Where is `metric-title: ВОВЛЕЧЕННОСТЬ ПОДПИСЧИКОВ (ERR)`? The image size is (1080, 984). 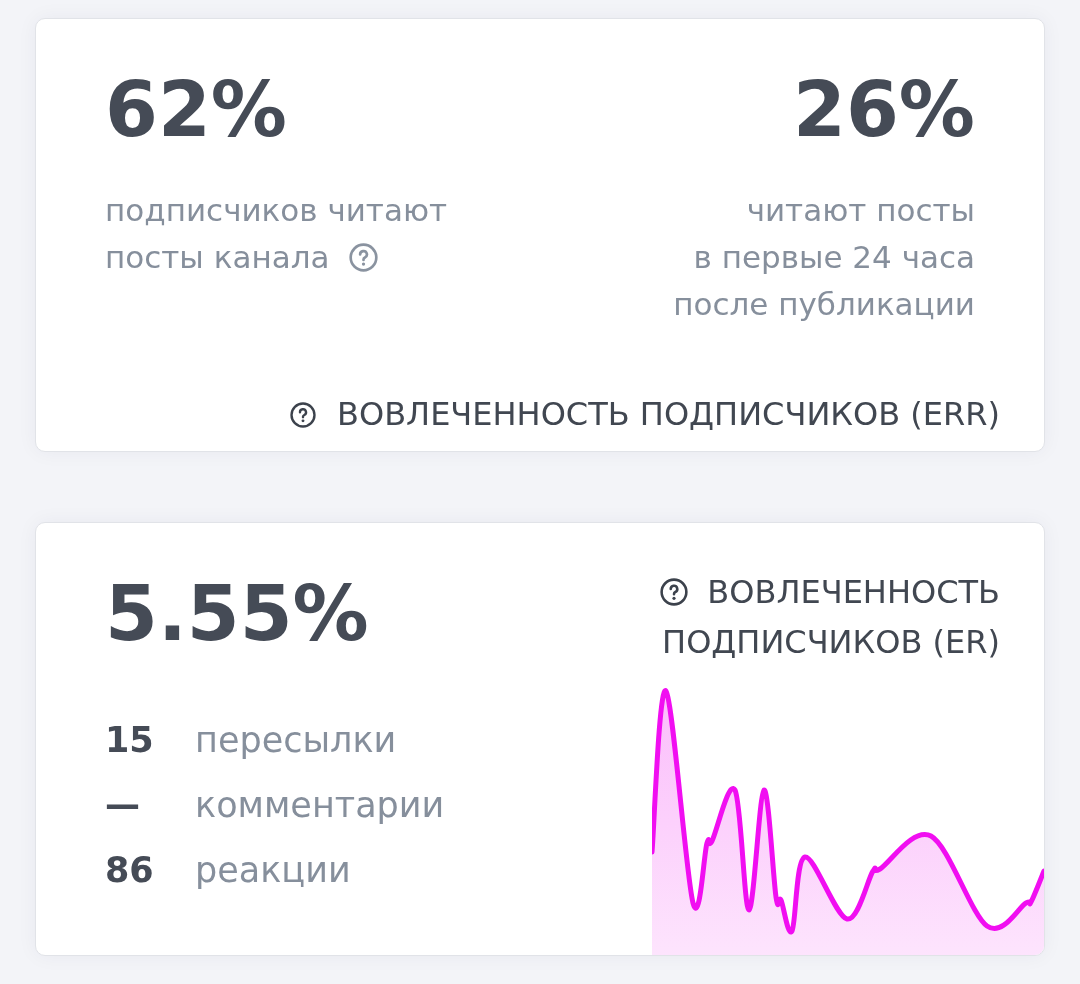 metric-title: ВОВЛЕЧЕННОСТЬ ПОДПИСЧИКОВ (ERR) is located at coordinates (668, 414).